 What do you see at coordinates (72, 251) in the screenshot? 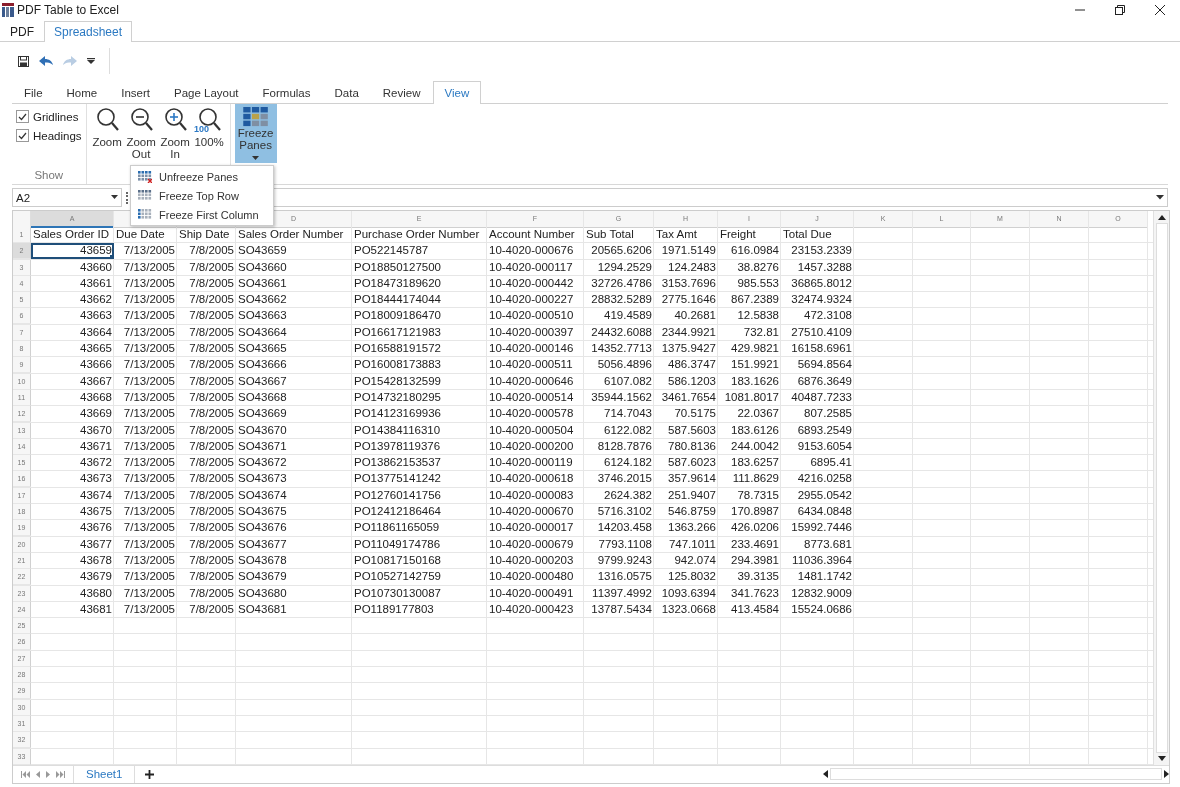
I see `table-cell: 43659` at bounding box center [72, 251].